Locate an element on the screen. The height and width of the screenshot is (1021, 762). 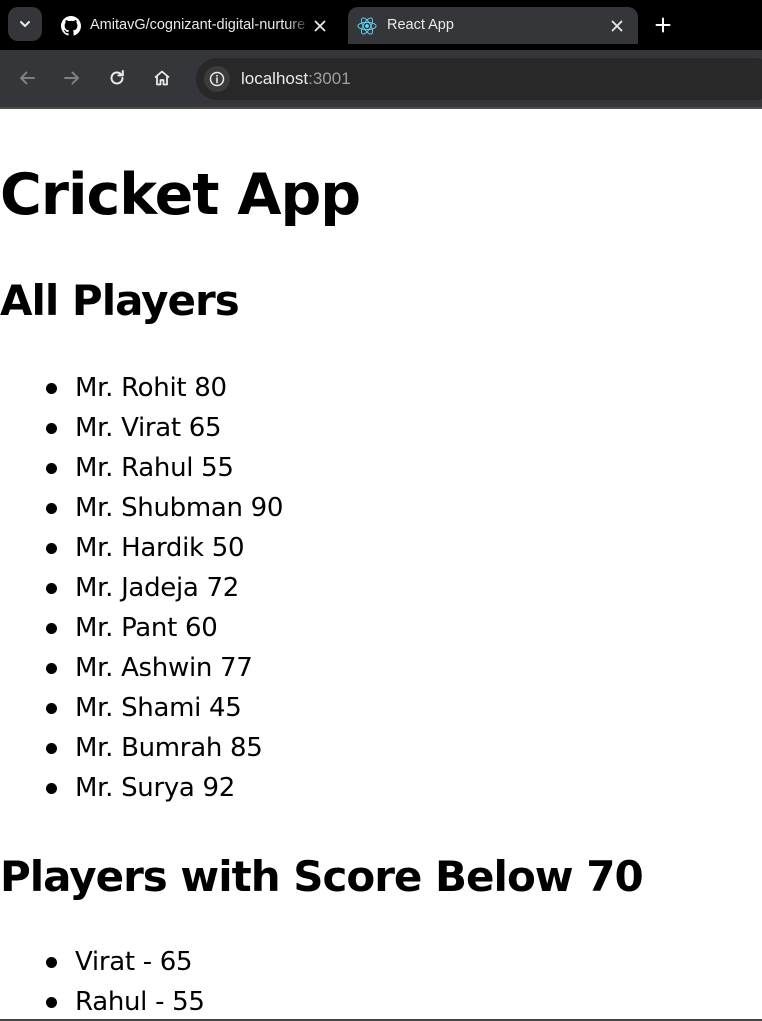
chevron-down-icon is located at coordinates (25, 24).